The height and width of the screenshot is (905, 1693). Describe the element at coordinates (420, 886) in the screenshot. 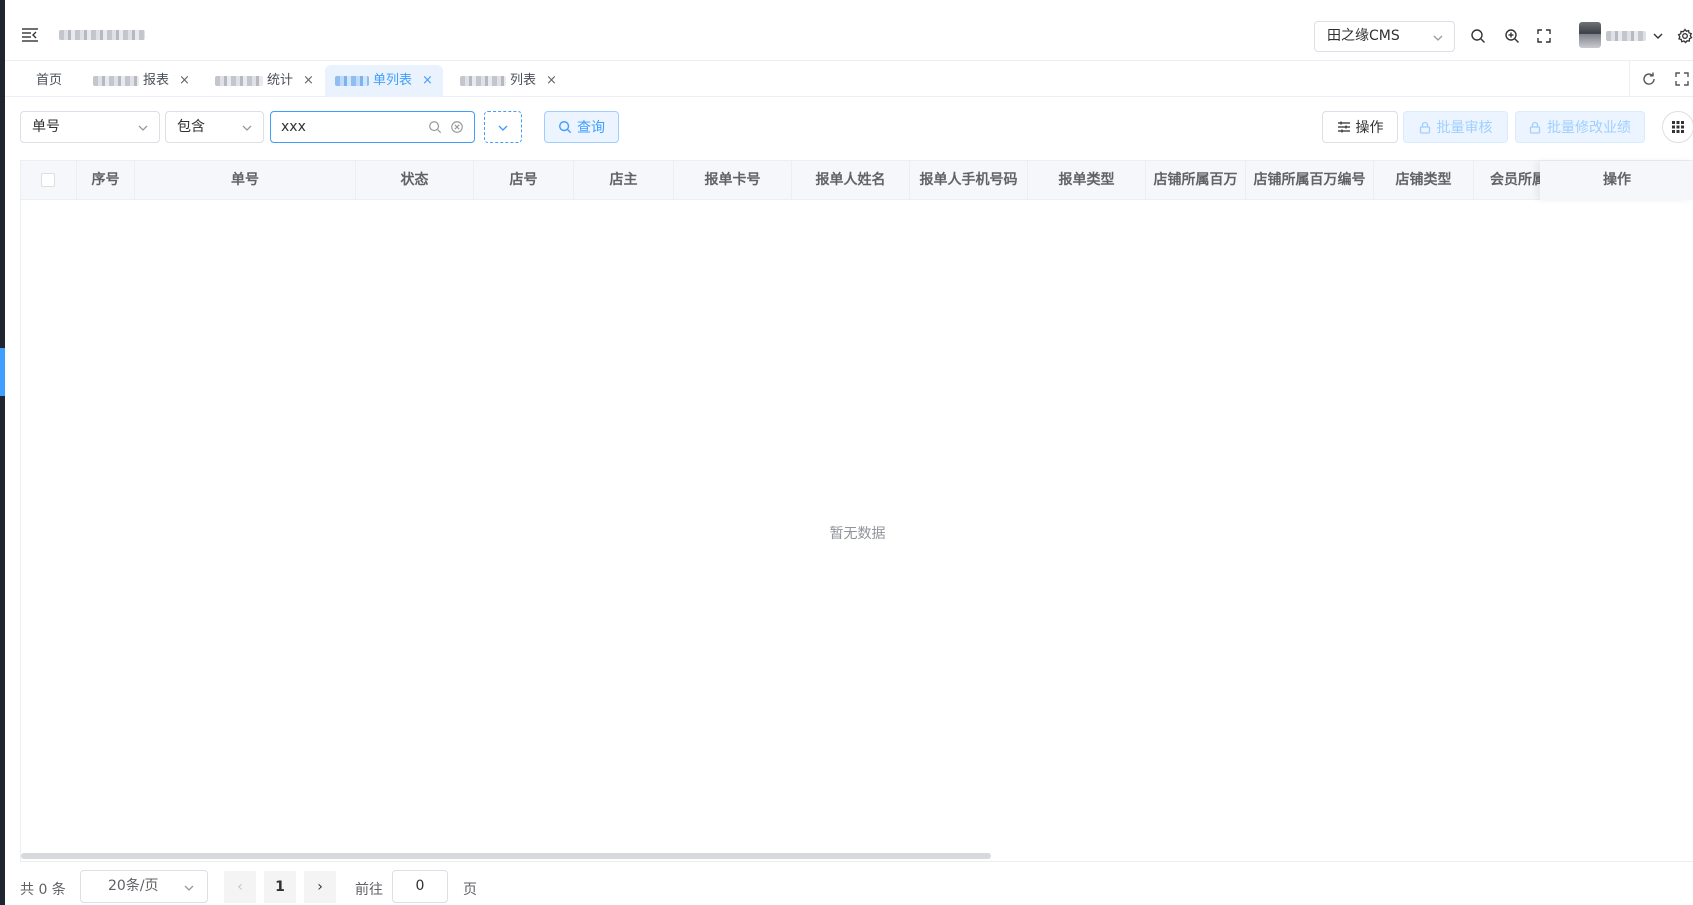

I see `goto-page-input: 0` at that location.